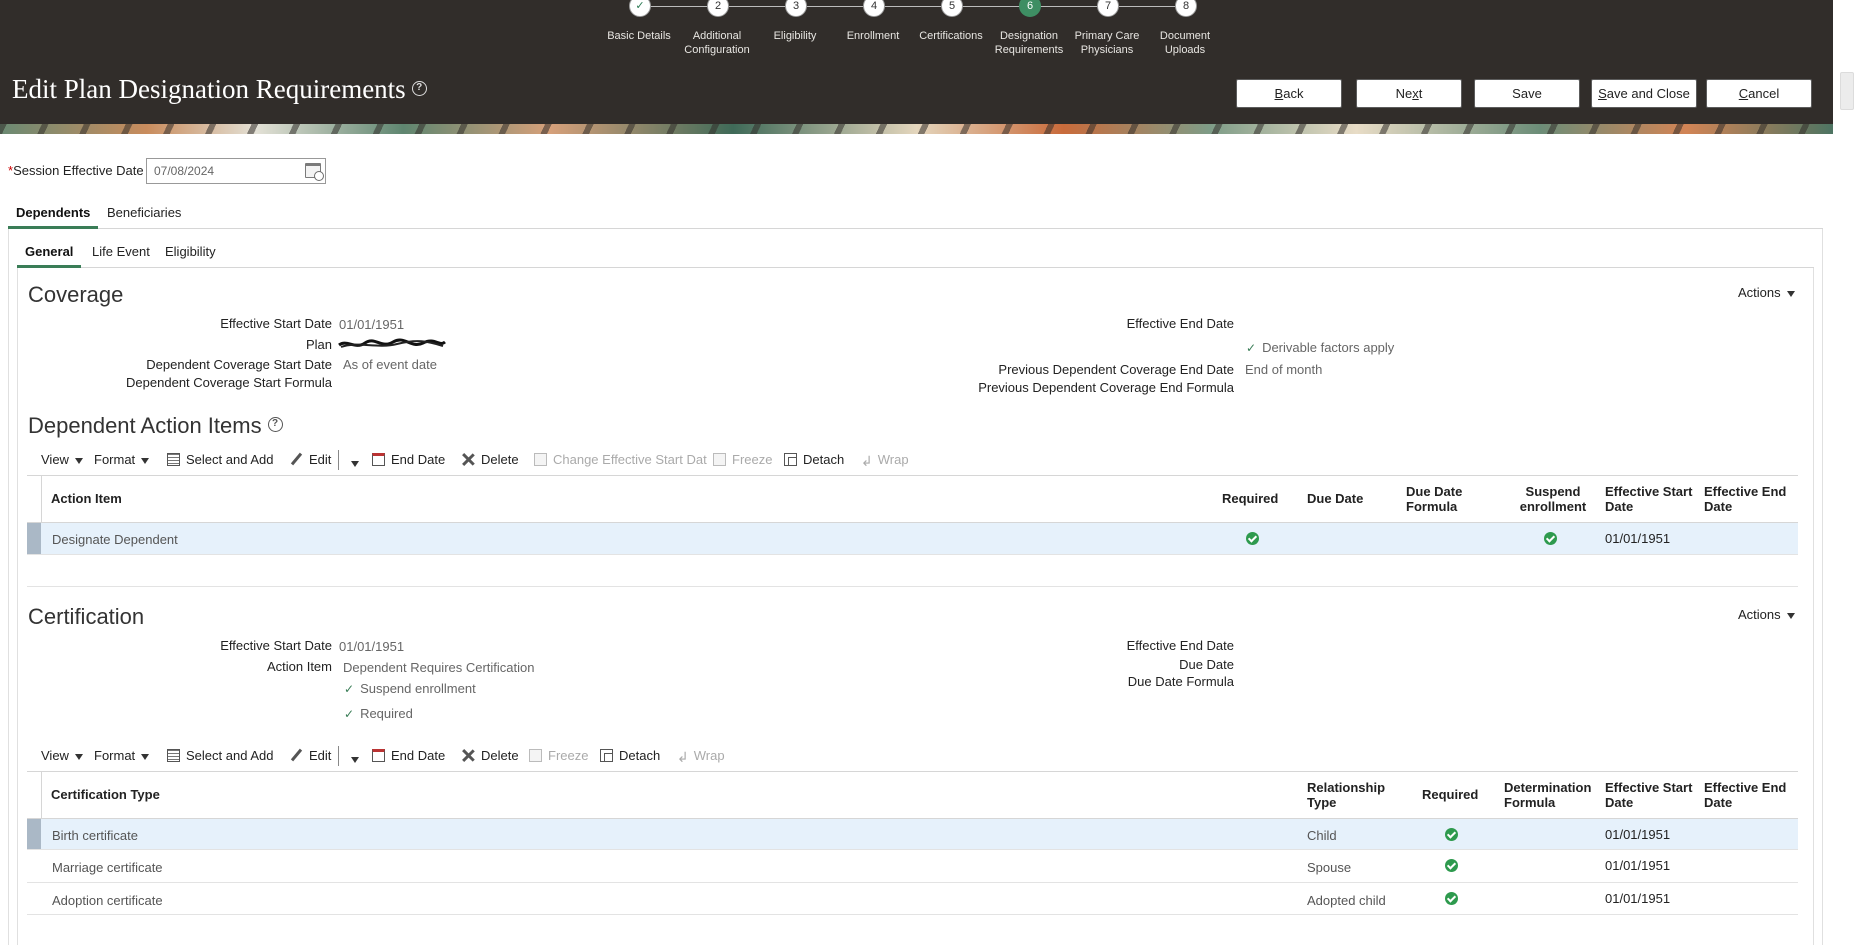 This screenshot has height=945, width=1854. What do you see at coordinates (378, 755) in the screenshot?
I see `end-date-icon` at bounding box center [378, 755].